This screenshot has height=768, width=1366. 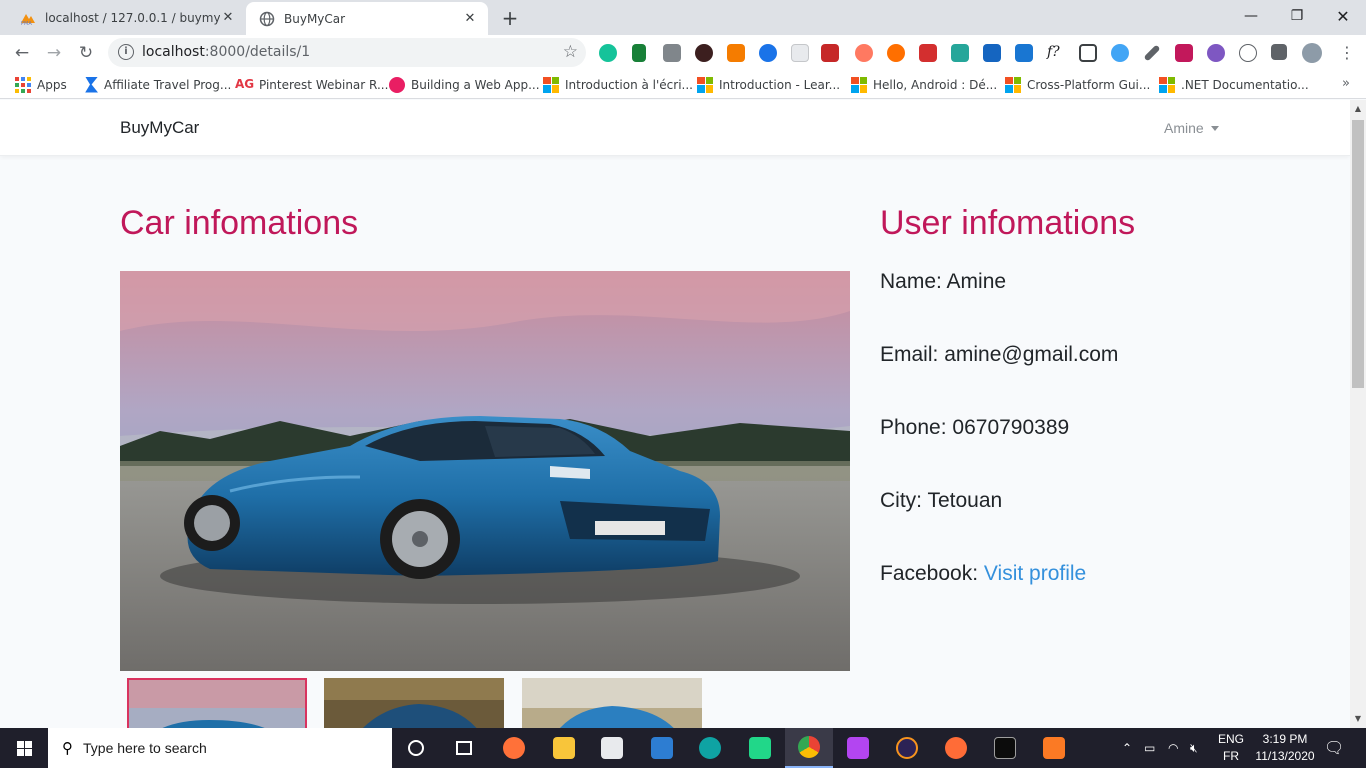 I want to click on postman-icon, so click(x=956, y=748).